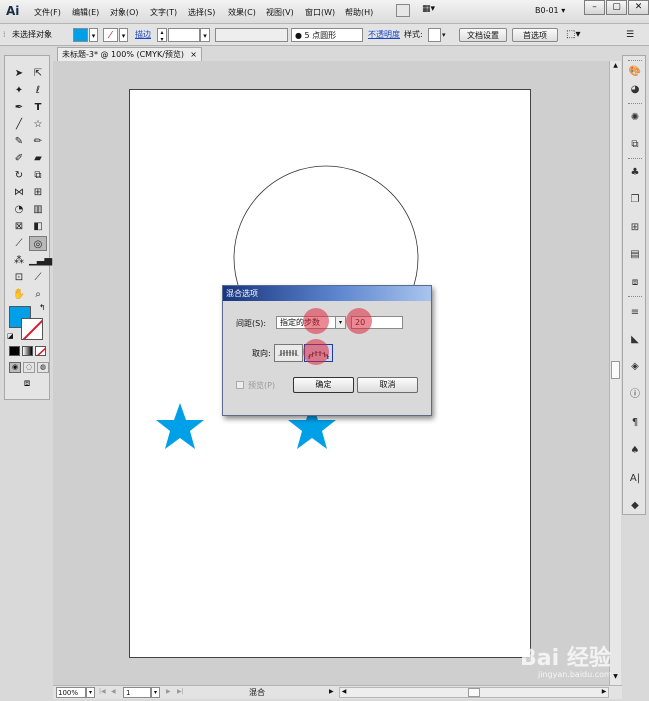 Image resolution: width=649 pixels, height=701 pixels. What do you see at coordinates (19, 90) in the screenshot?
I see `magic-wand-tool-icon: ✦` at bounding box center [19, 90].